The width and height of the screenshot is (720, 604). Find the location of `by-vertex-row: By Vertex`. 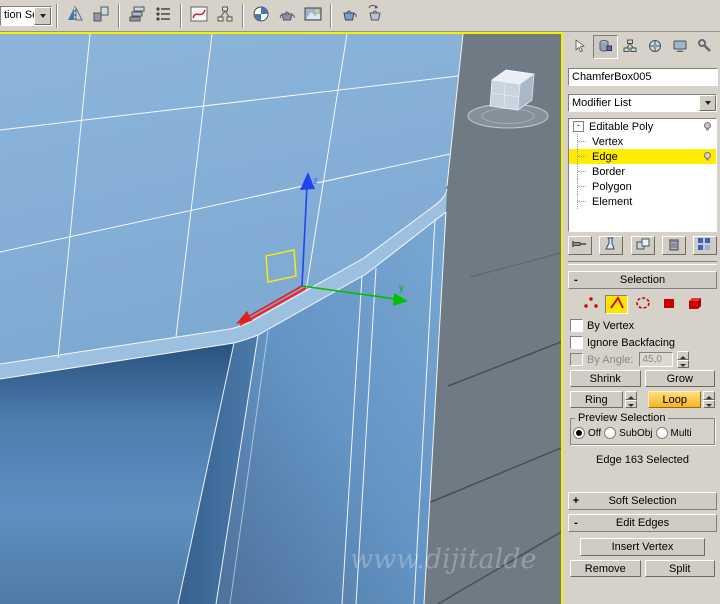

by-vertex-row: By Vertex is located at coordinates (642, 325).